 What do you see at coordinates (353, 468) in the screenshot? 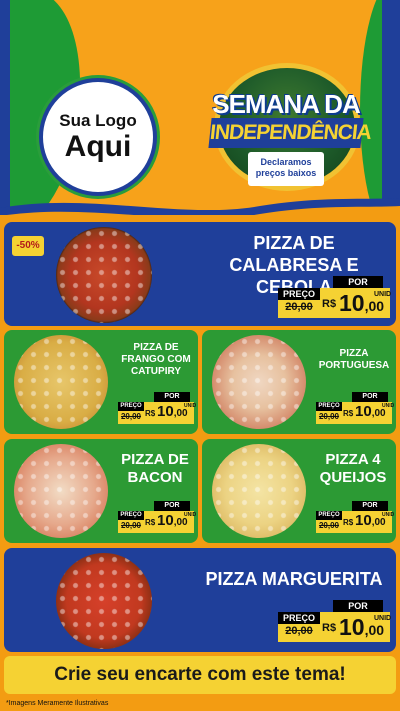
I see `product-name: PIZZA 4 QUEIJOS` at bounding box center [353, 468].